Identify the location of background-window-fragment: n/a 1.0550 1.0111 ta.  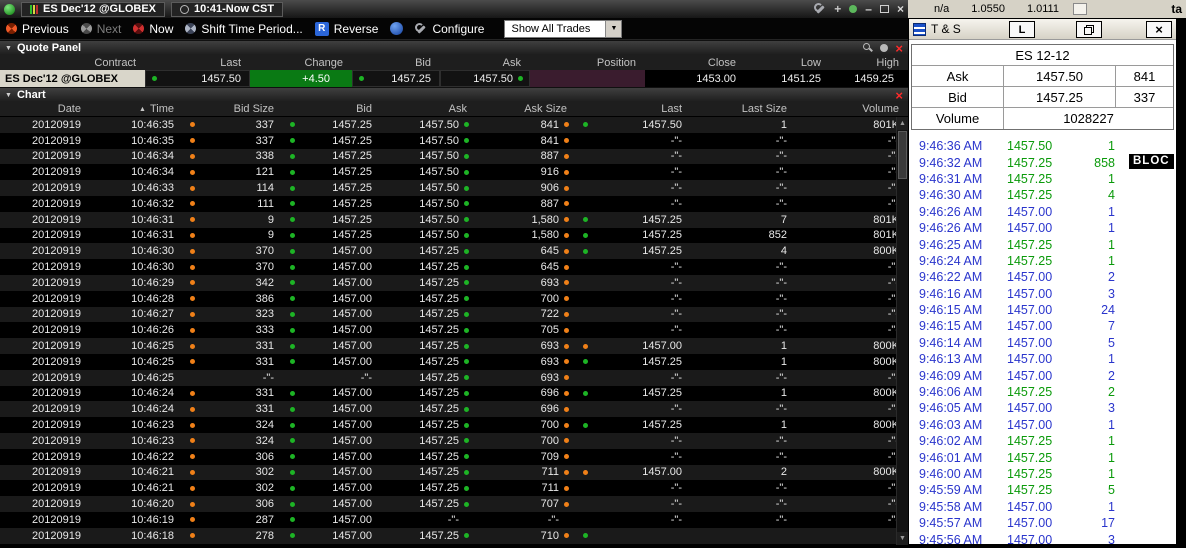
(1047, 9).